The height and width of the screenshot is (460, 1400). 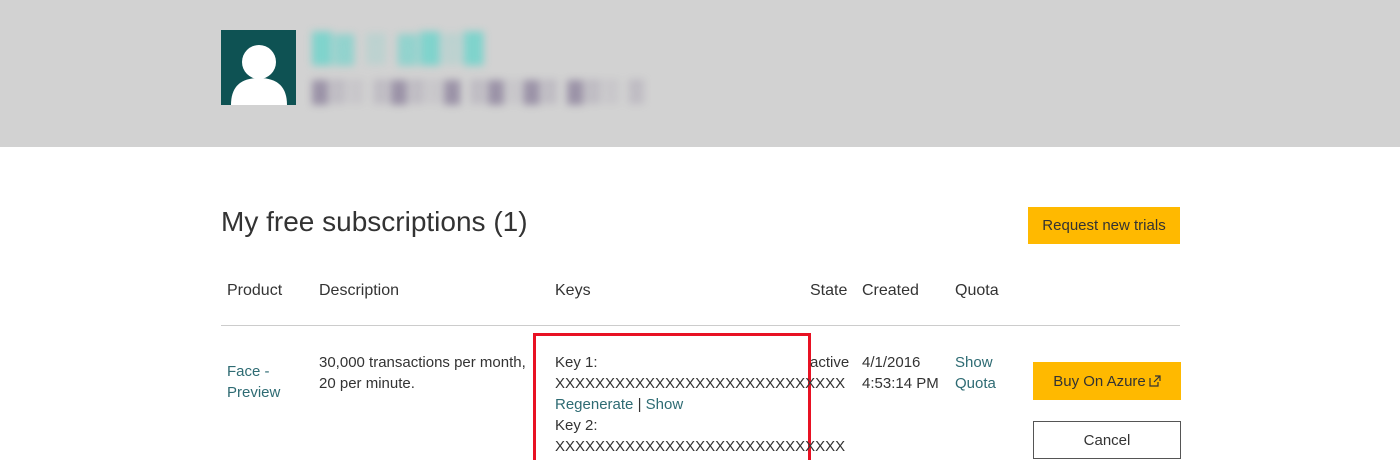 I want to click on column-header-description: Description, so click(x=359, y=290).